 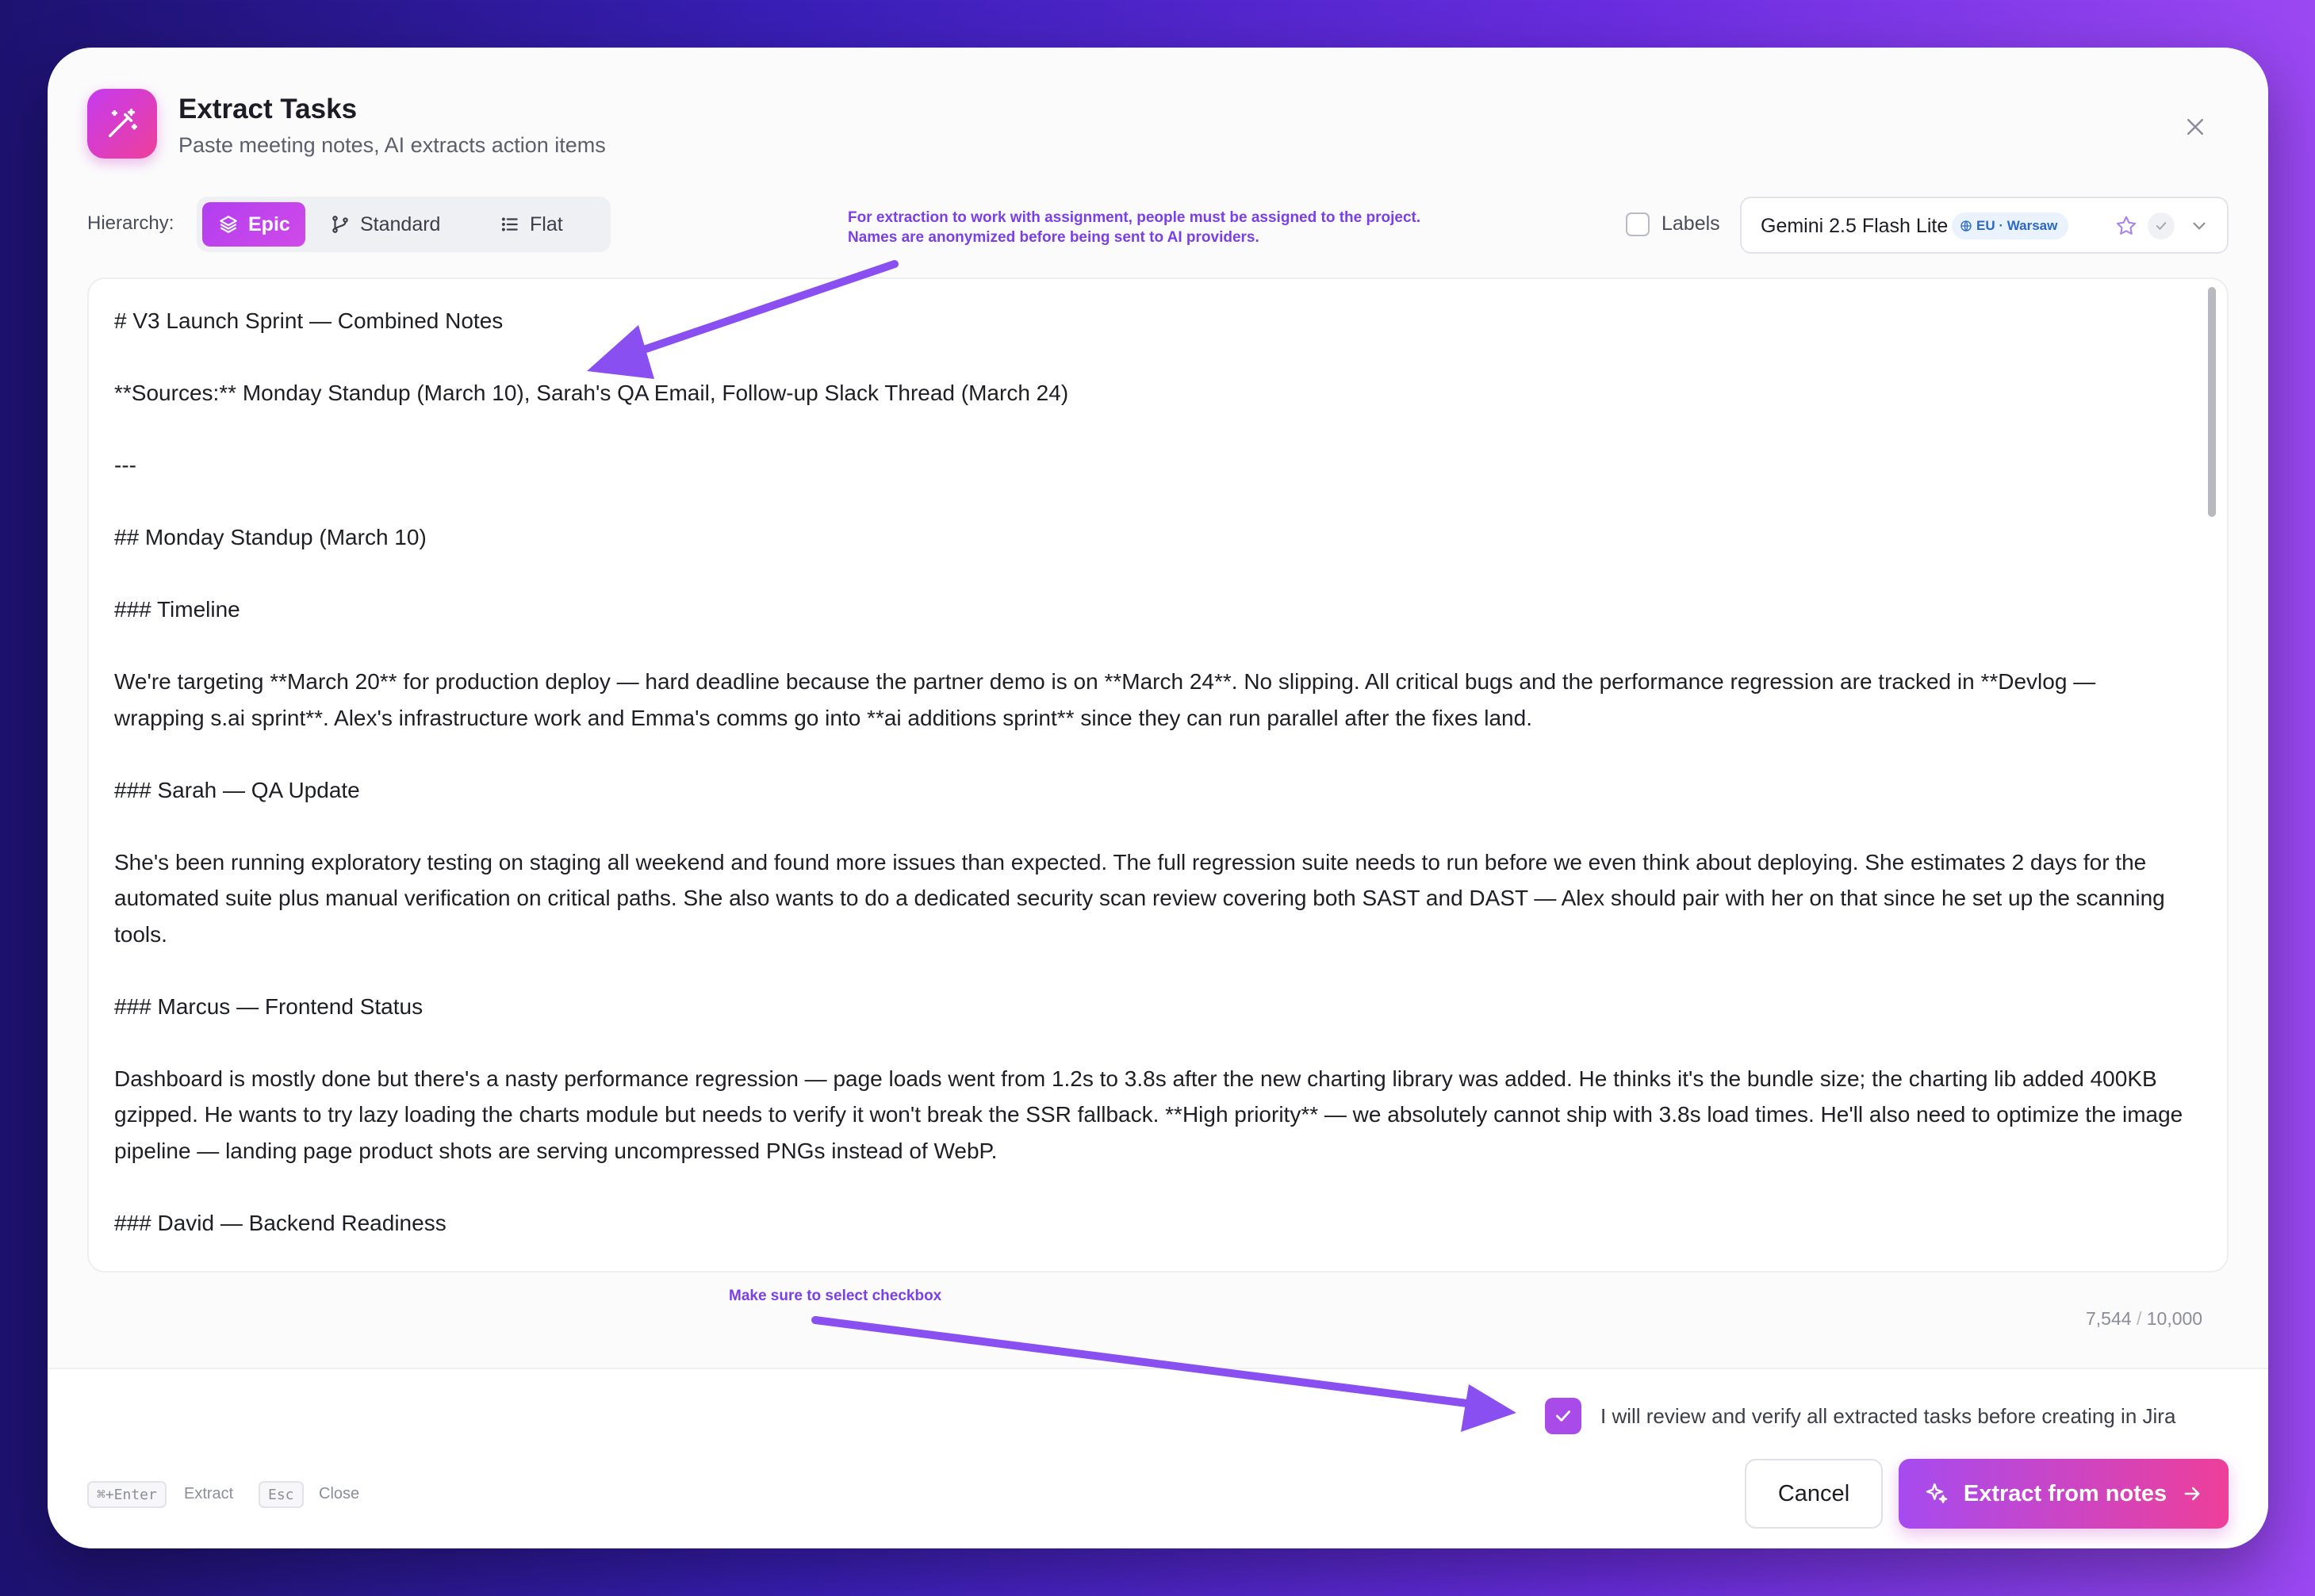 What do you see at coordinates (130, 223) in the screenshot?
I see `hierarchy-label: Hierarchy:` at bounding box center [130, 223].